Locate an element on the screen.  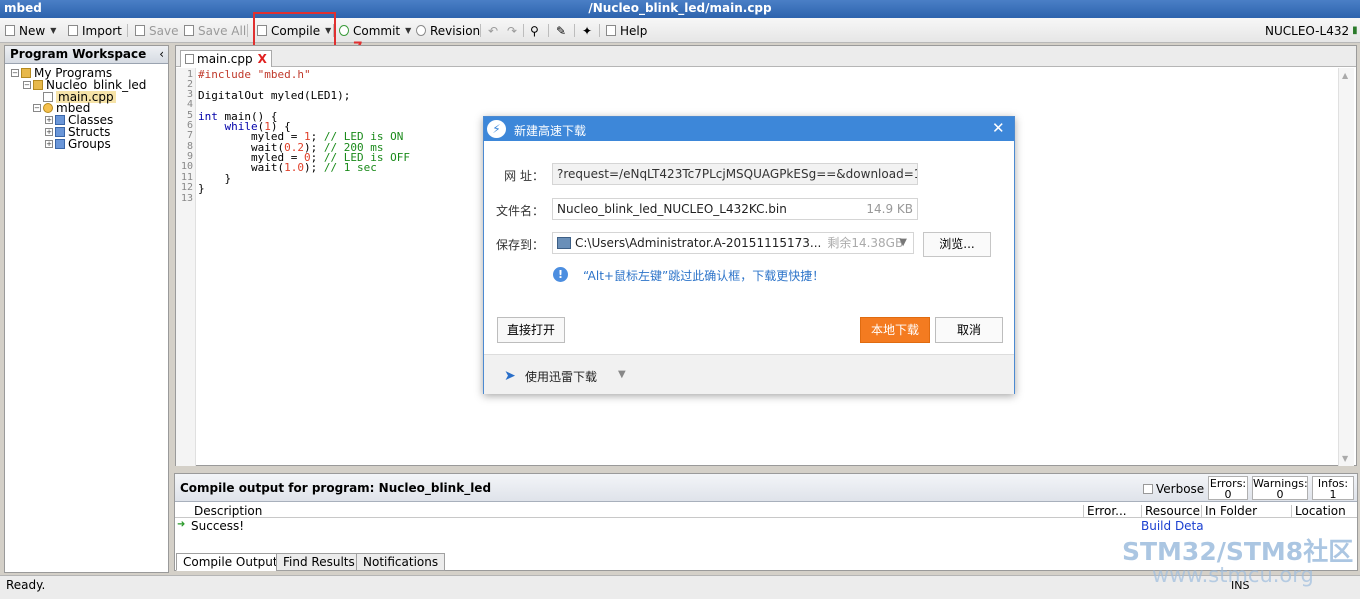
new-file-icon is located at coordinates (10, 30).